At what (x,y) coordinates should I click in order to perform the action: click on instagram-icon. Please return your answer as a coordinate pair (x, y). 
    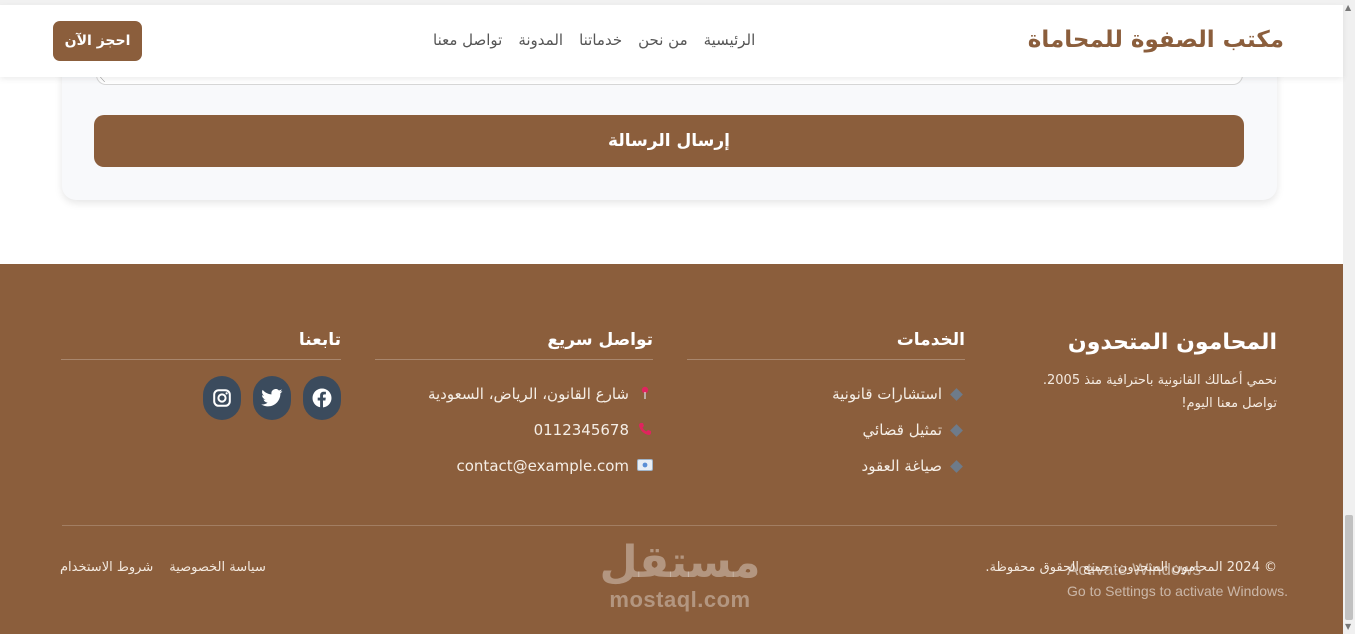
    Looking at the image, I should click on (222, 398).